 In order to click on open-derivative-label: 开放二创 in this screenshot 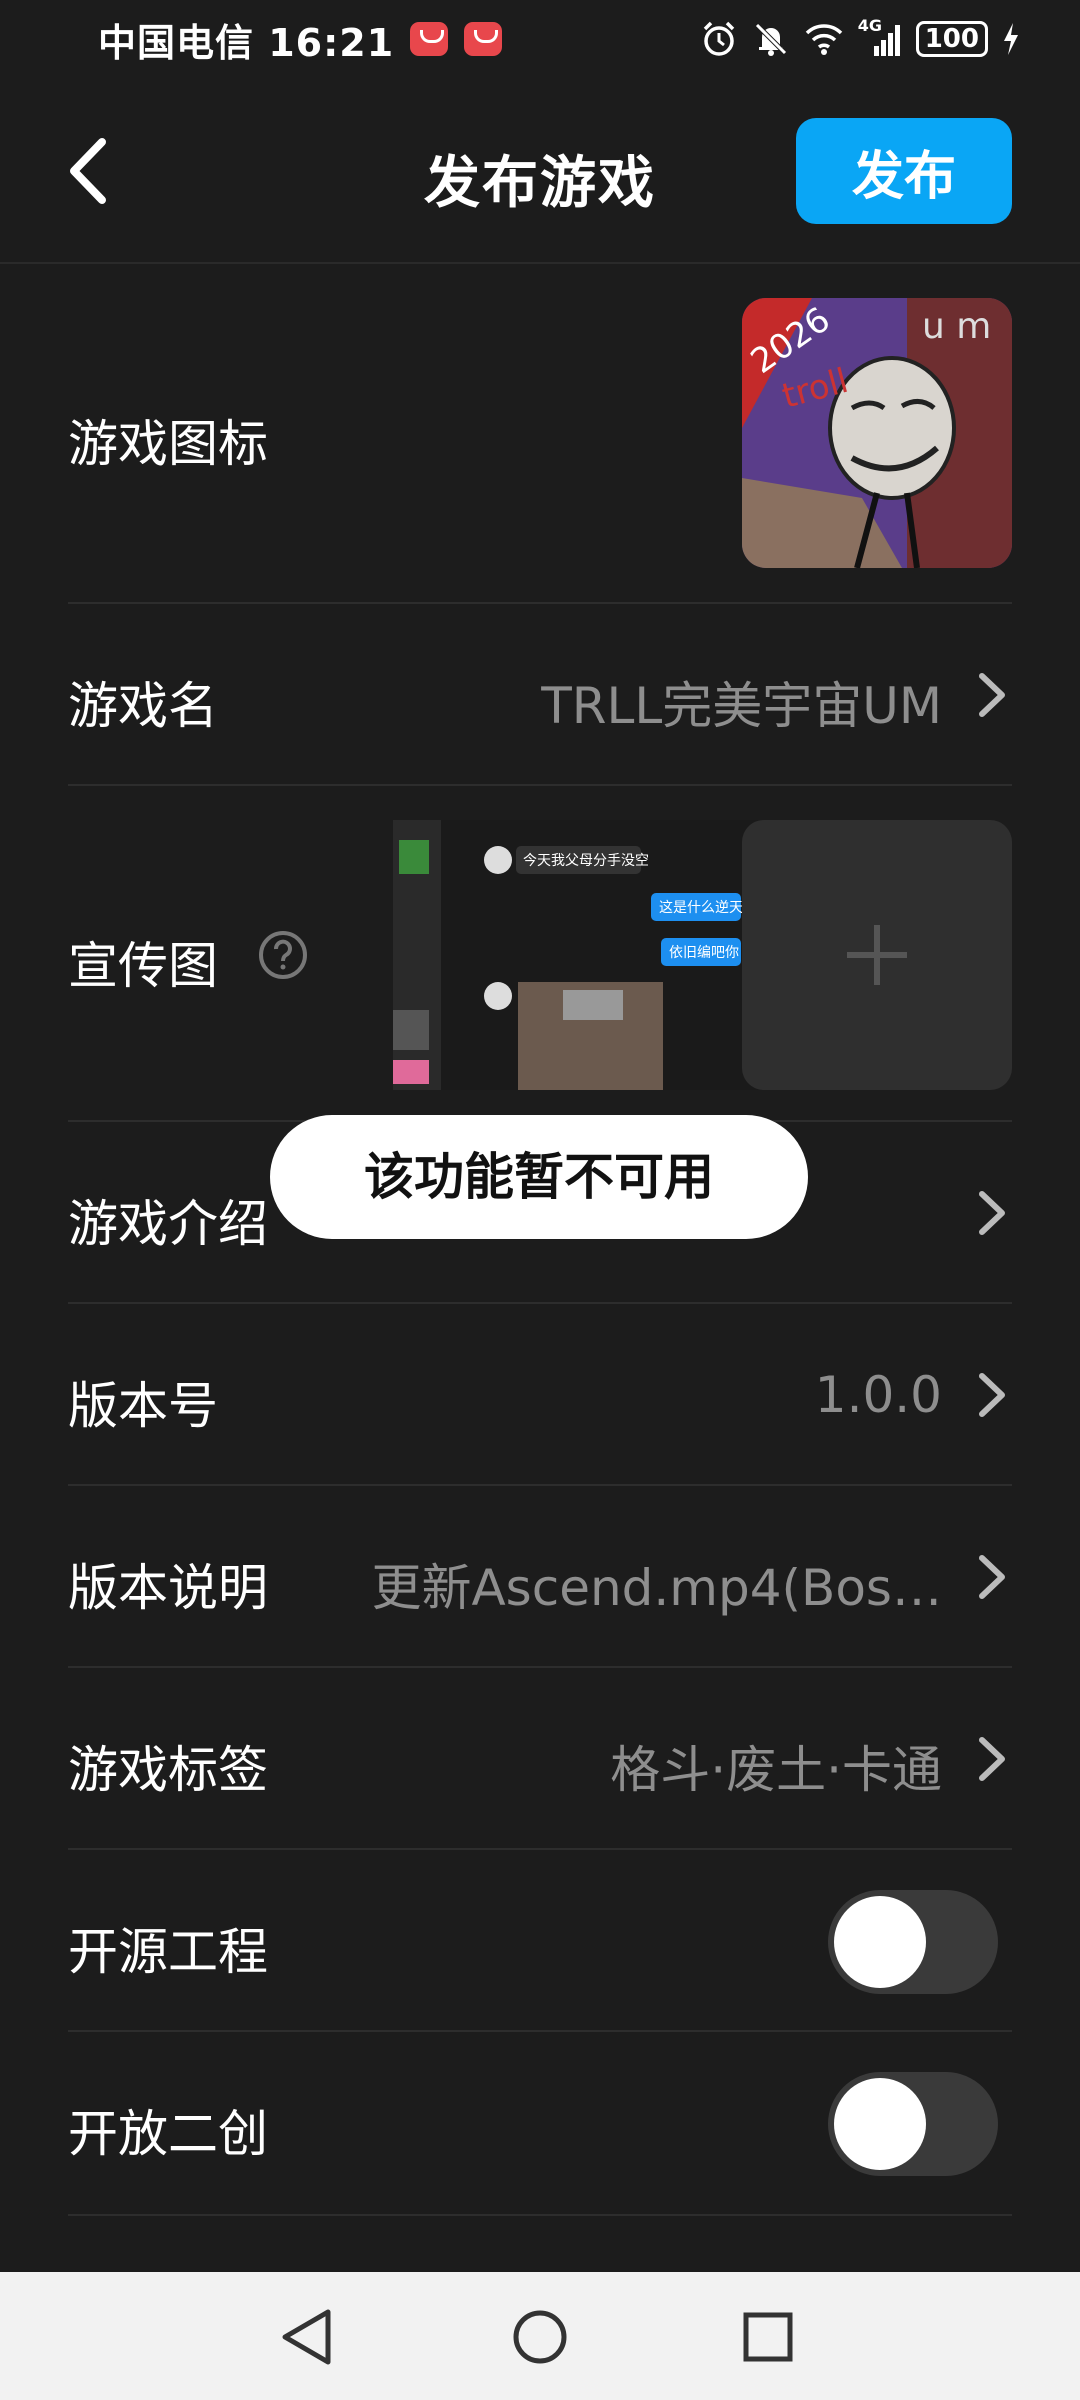, I will do `click(168, 2134)`.